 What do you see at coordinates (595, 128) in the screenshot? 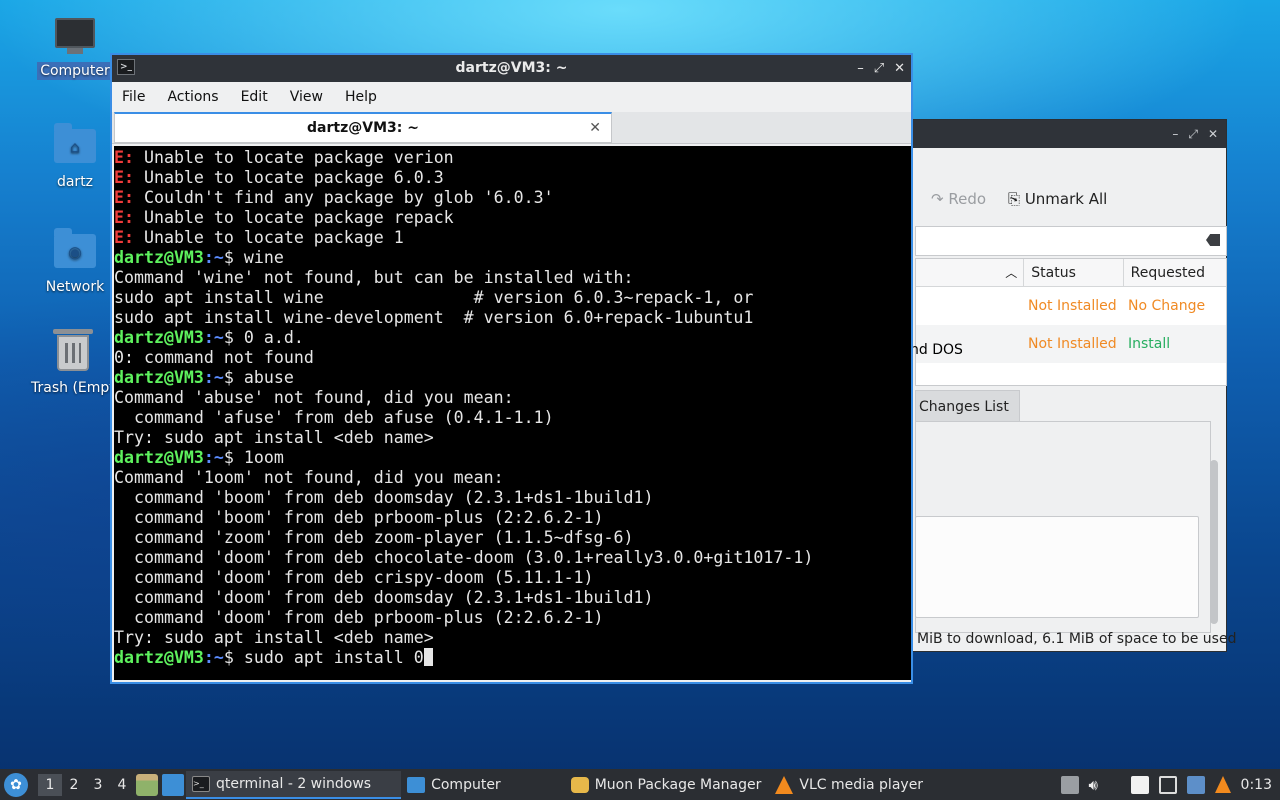
I see `tab-close-icon: ✕` at bounding box center [595, 128].